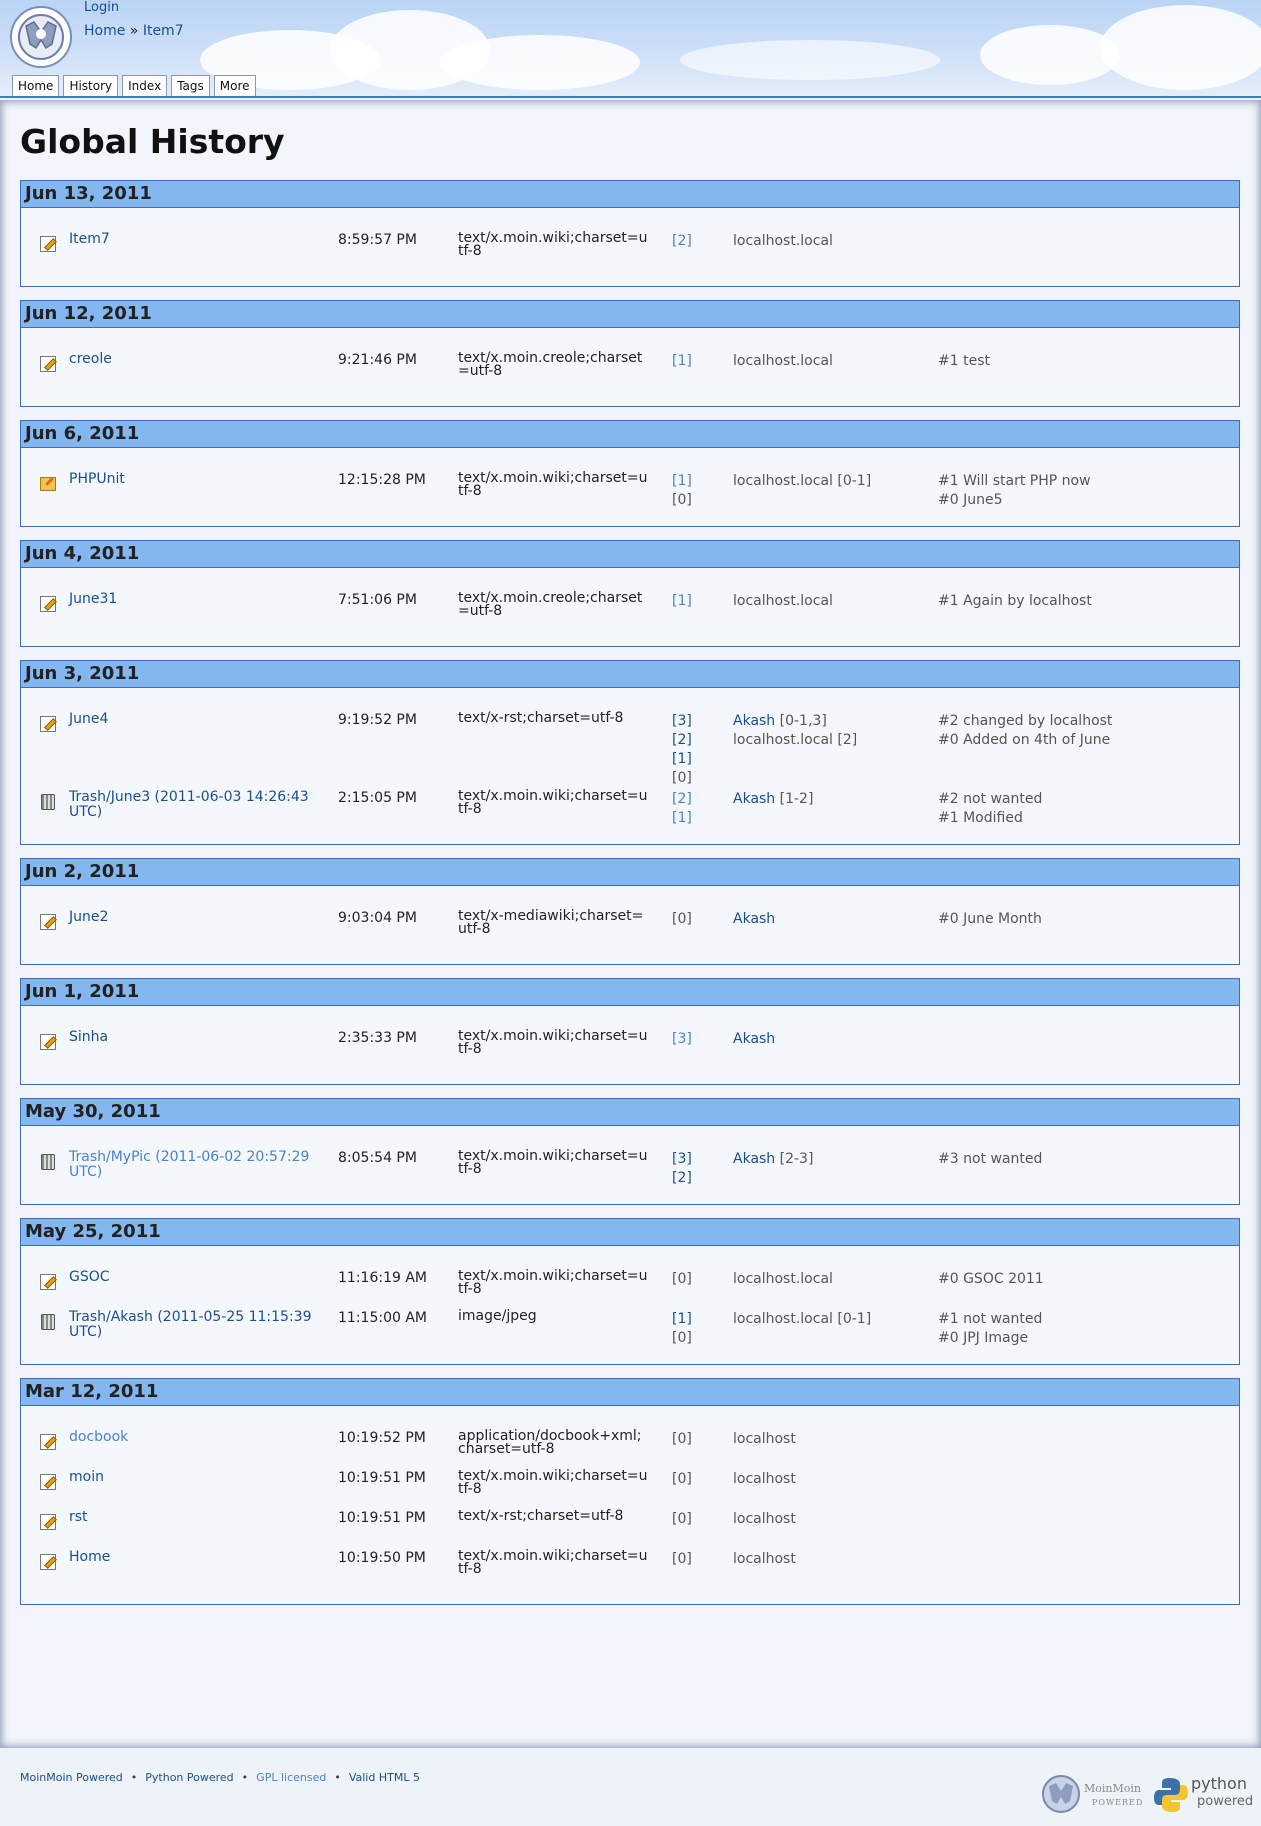 The image size is (1261, 1826). What do you see at coordinates (234, 86) in the screenshot?
I see `tab-more: More` at bounding box center [234, 86].